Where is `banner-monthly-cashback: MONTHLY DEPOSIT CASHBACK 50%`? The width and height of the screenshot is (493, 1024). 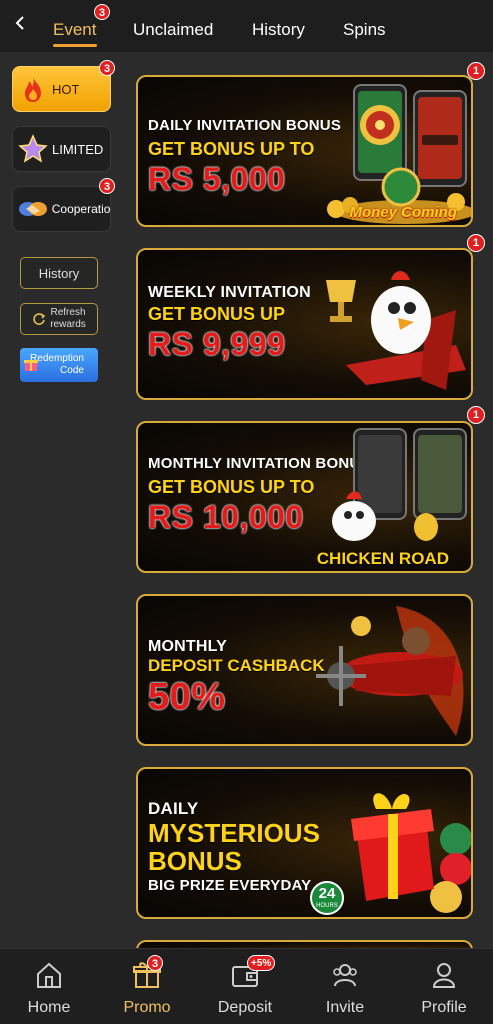
banner-monthly-cashback: MONTHLY DEPOSIT CASHBACK 50% is located at coordinates (304, 670).